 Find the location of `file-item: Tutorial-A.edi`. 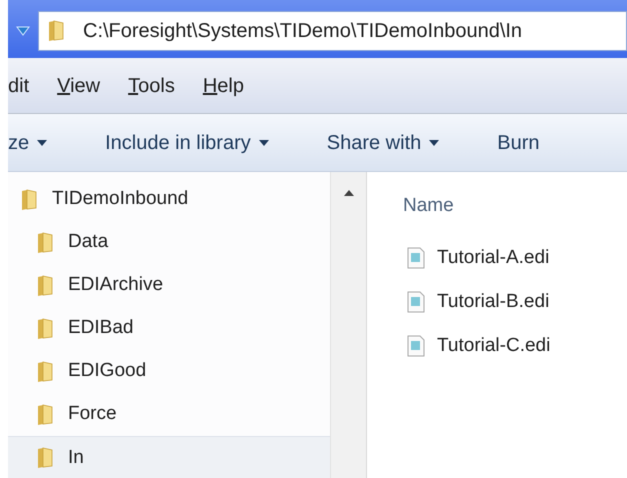

file-item: Tutorial-A.edi is located at coordinates (517, 258).